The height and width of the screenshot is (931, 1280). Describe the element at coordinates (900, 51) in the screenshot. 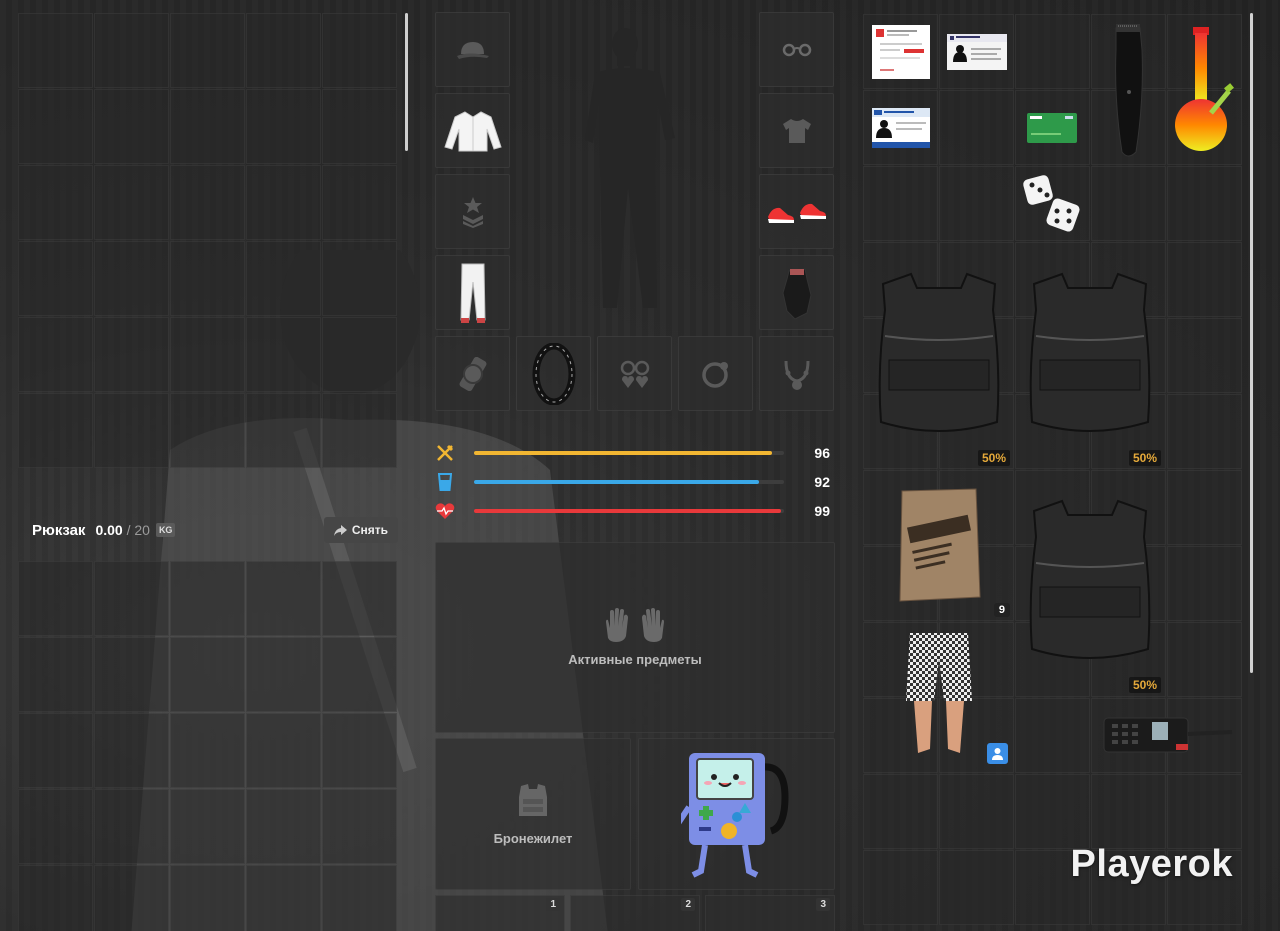

I see `document-red-item` at that location.